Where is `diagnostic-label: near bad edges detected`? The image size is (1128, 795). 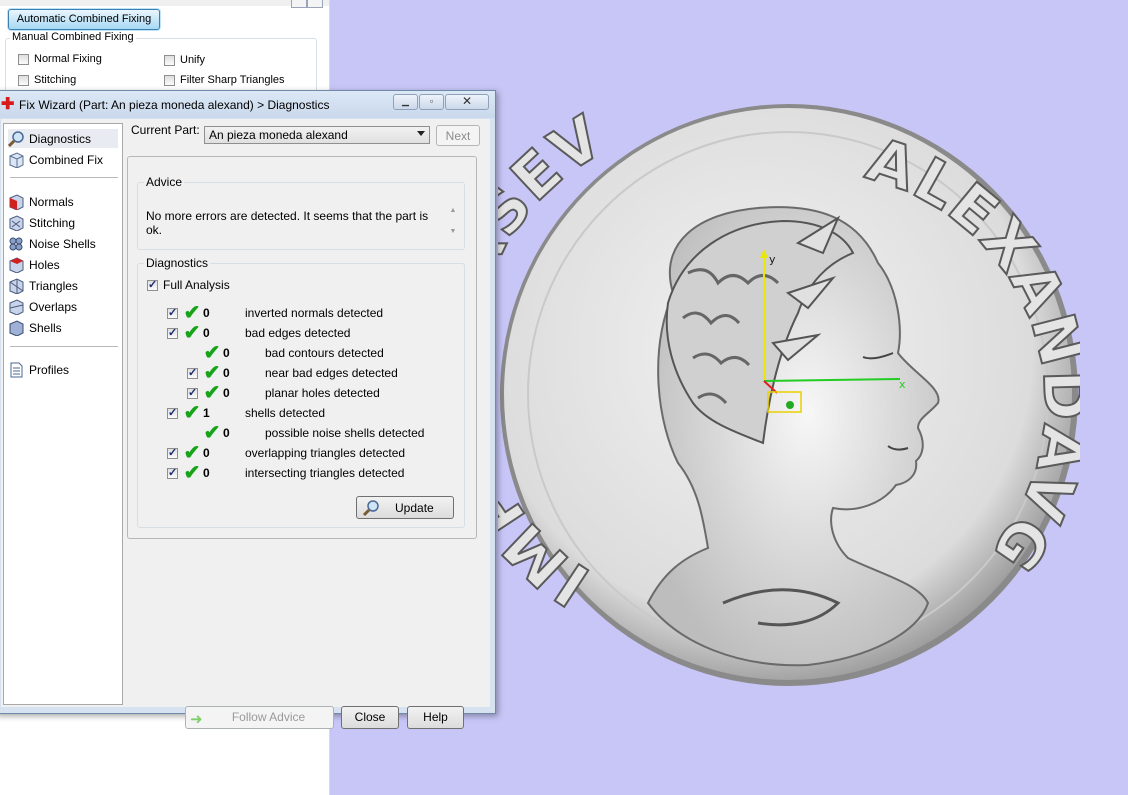 diagnostic-label: near bad edges detected is located at coordinates (331, 373).